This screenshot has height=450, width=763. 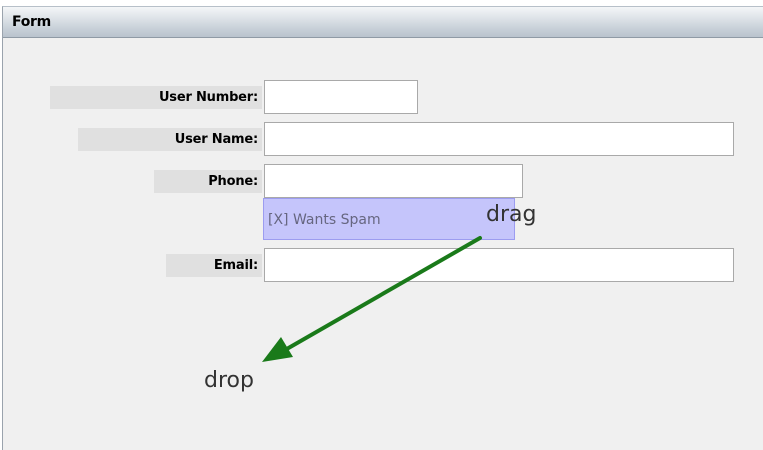 I want to click on user-number-label: User Number:, so click(x=156, y=97).